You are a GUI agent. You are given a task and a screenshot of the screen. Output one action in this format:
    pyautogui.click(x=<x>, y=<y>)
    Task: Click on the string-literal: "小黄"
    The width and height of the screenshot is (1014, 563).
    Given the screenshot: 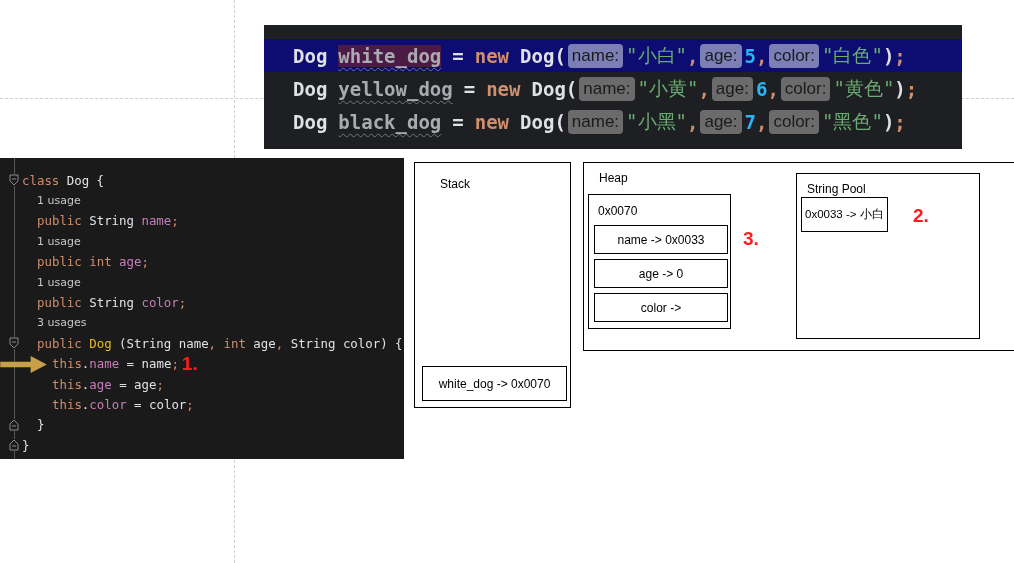 What is the action you would take?
    pyautogui.click(x=668, y=88)
    